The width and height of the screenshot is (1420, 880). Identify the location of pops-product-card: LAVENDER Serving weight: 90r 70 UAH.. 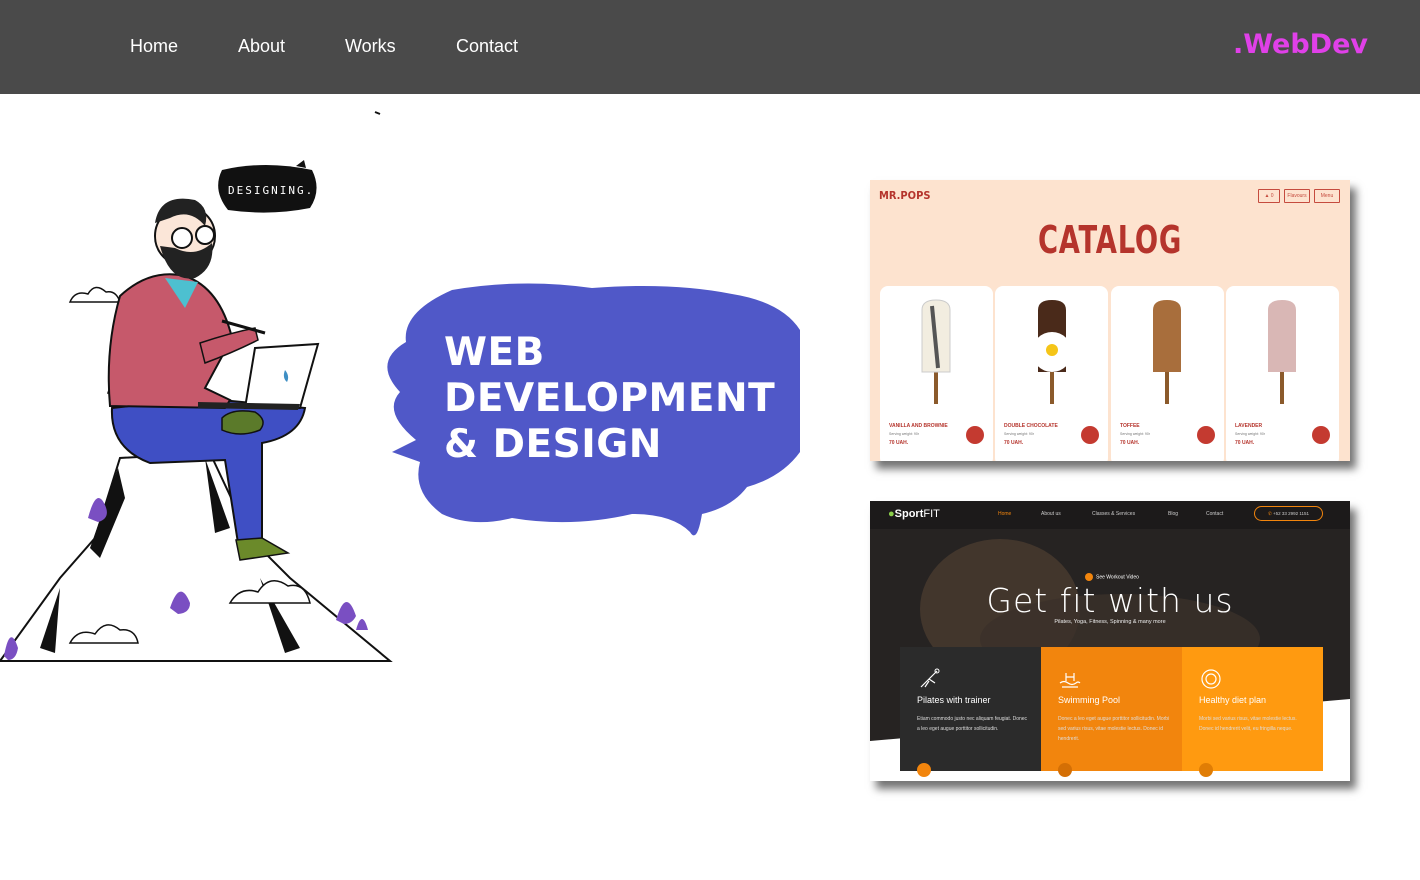
(1282, 373).